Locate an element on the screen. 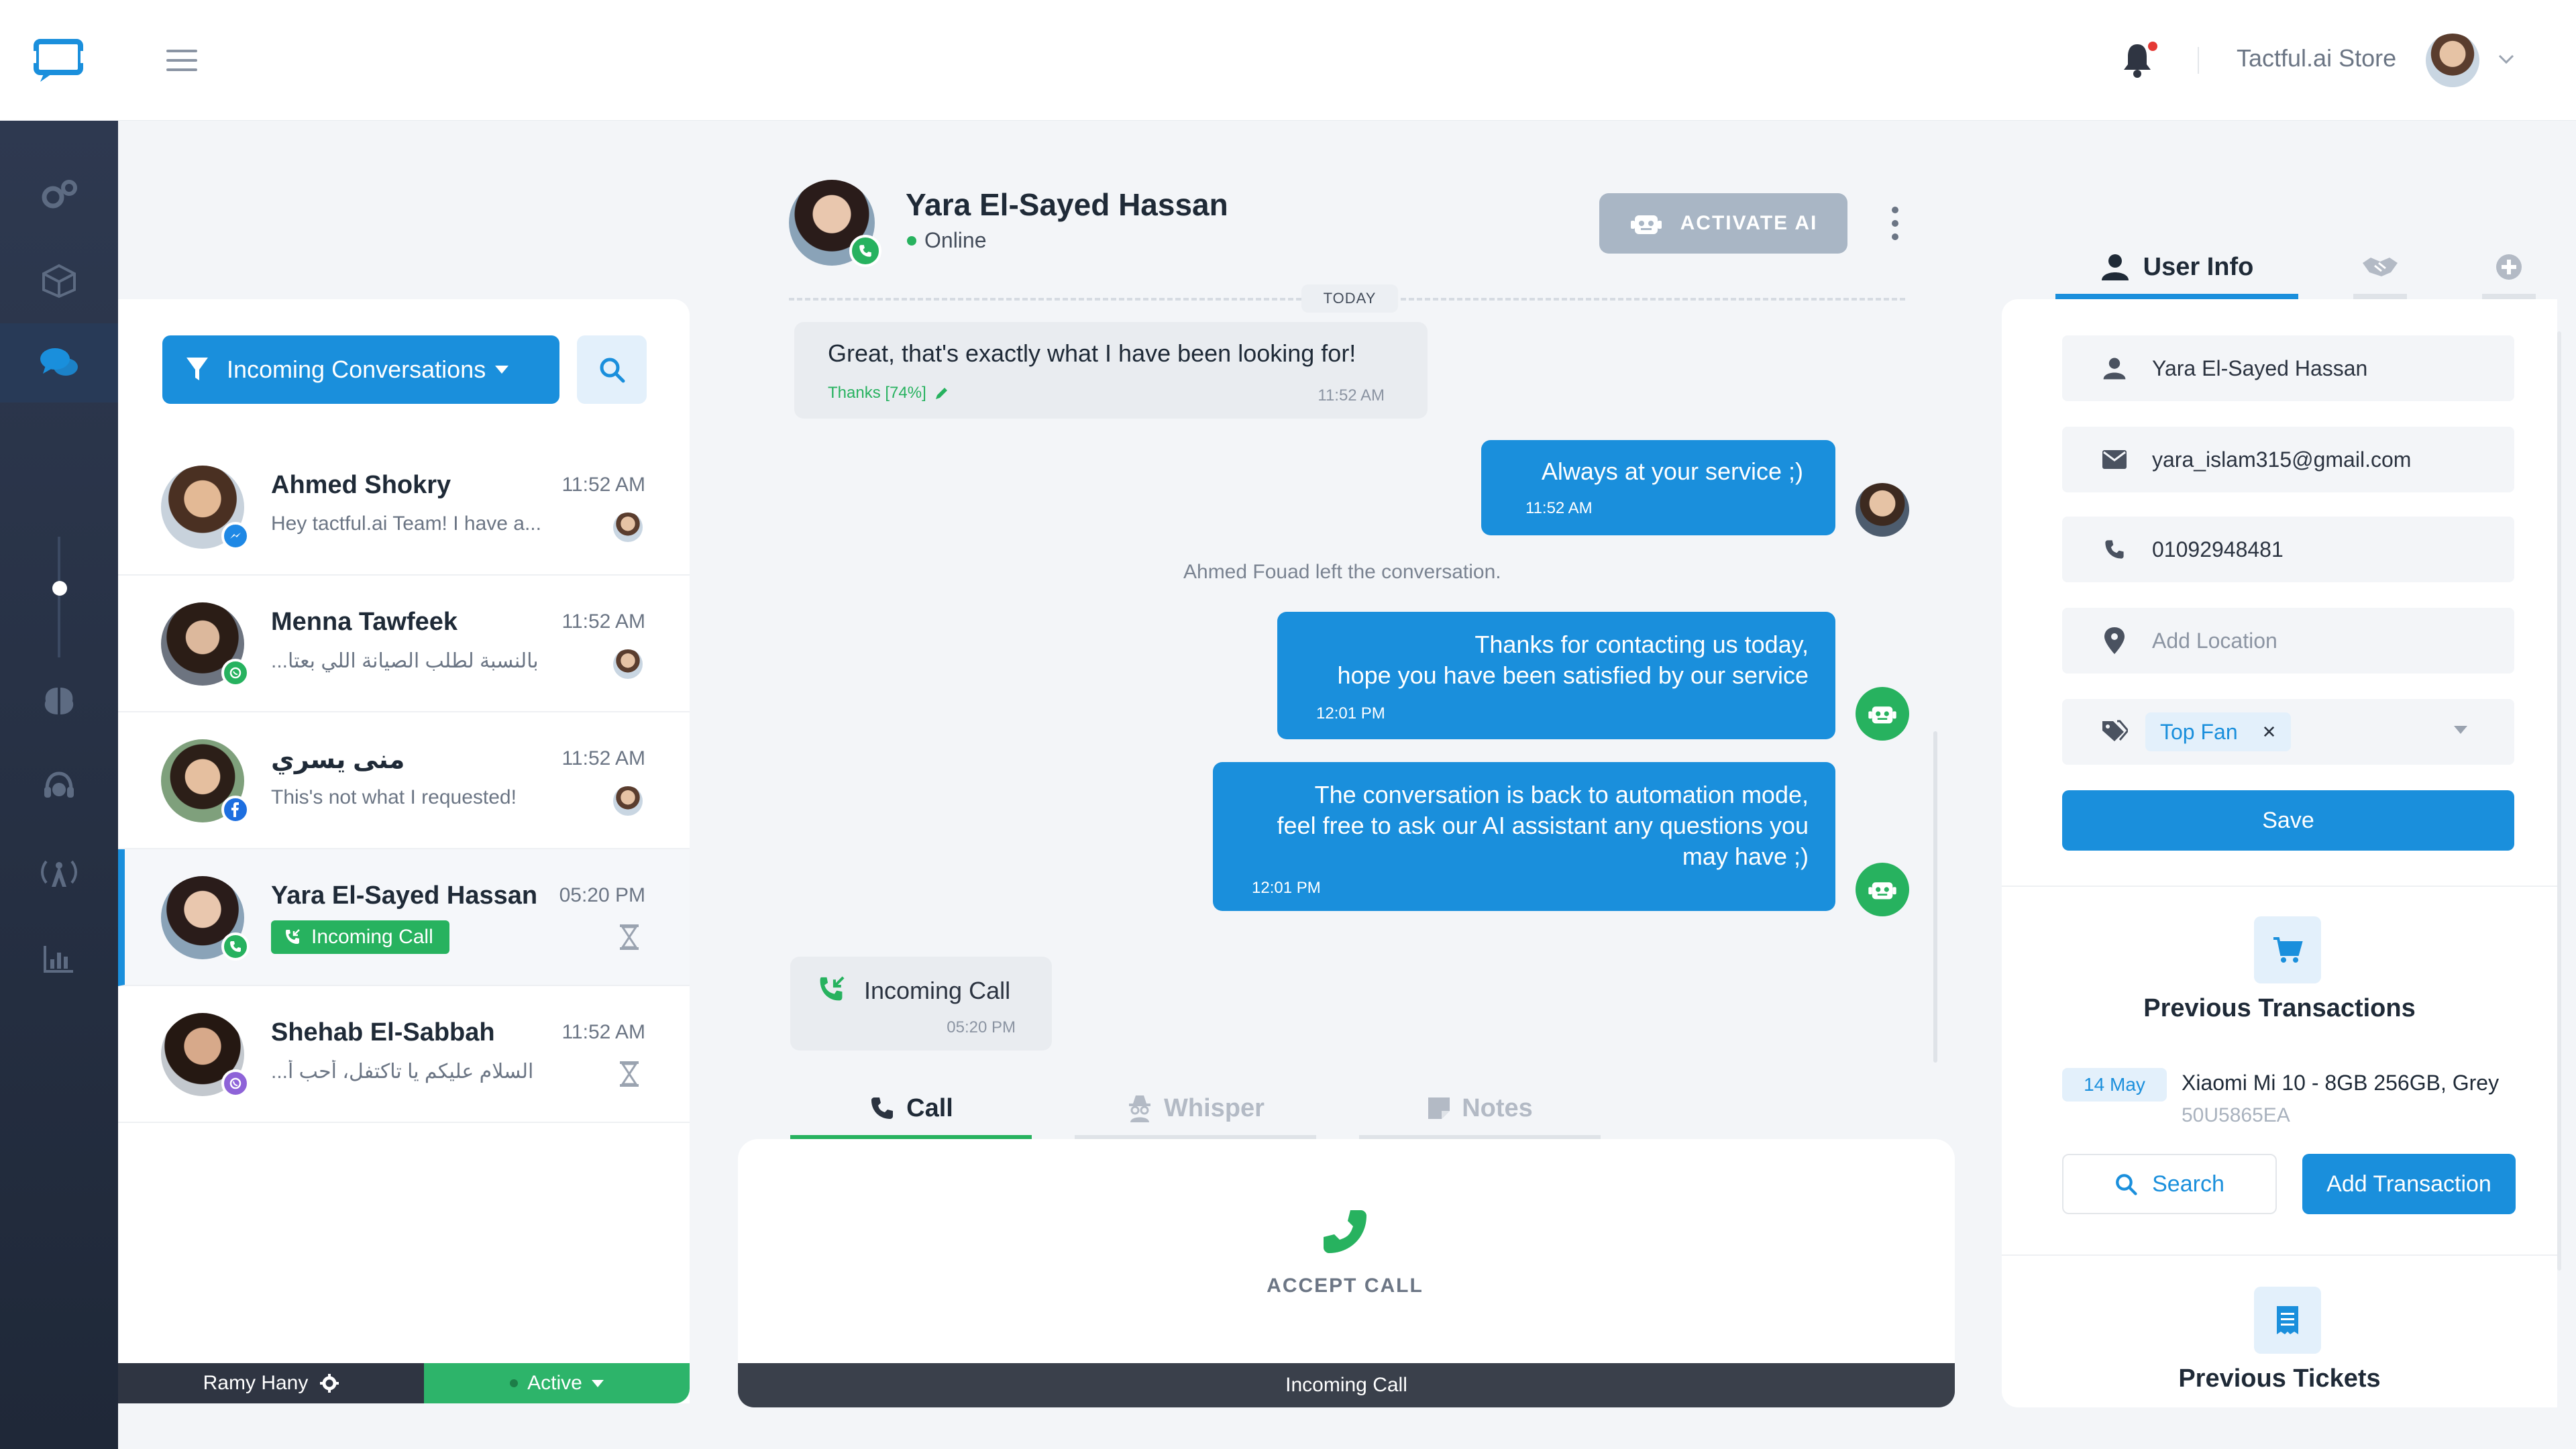 The image size is (2576, 1449). incoming-call-tag: Incoming Call is located at coordinates (360, 937).